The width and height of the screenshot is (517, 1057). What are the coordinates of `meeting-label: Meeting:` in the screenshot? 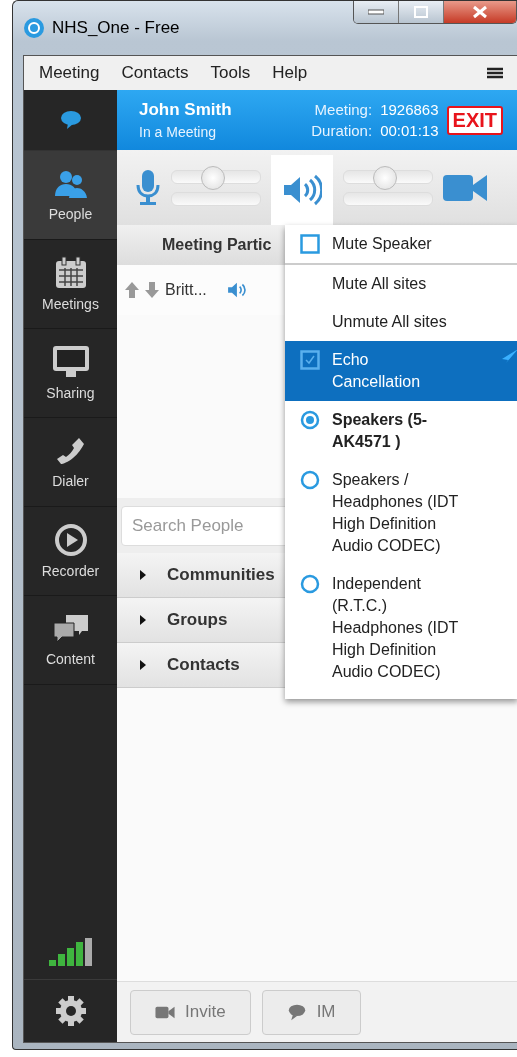 It's located at (343, 109).